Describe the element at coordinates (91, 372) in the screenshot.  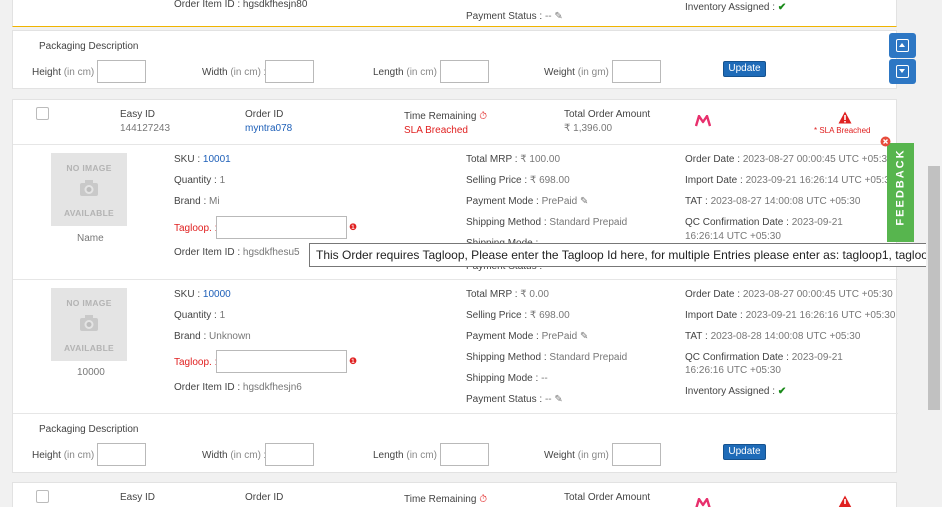
I see `product-name: 10000` at that location.